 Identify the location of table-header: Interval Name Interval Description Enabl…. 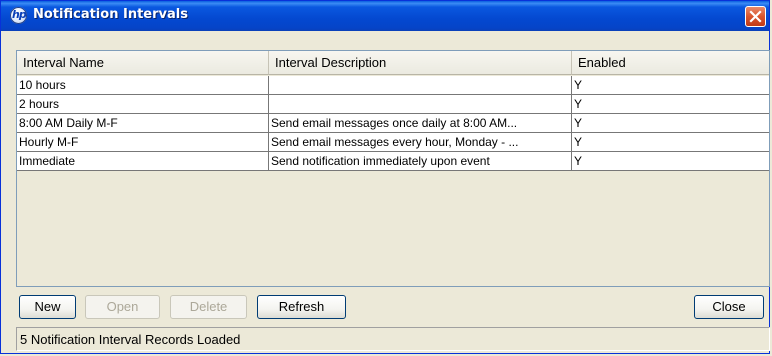
(393, 63).